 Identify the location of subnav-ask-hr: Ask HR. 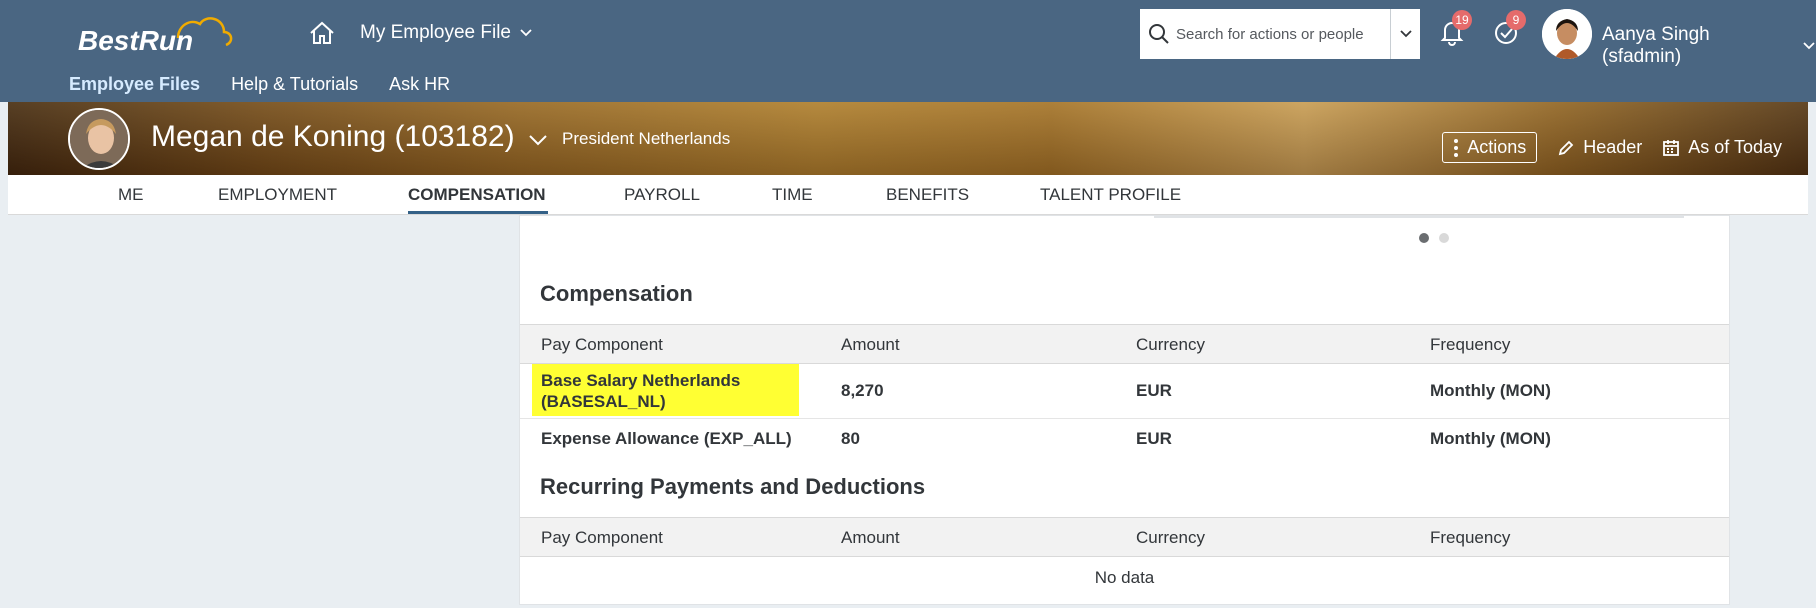
(419, 84).